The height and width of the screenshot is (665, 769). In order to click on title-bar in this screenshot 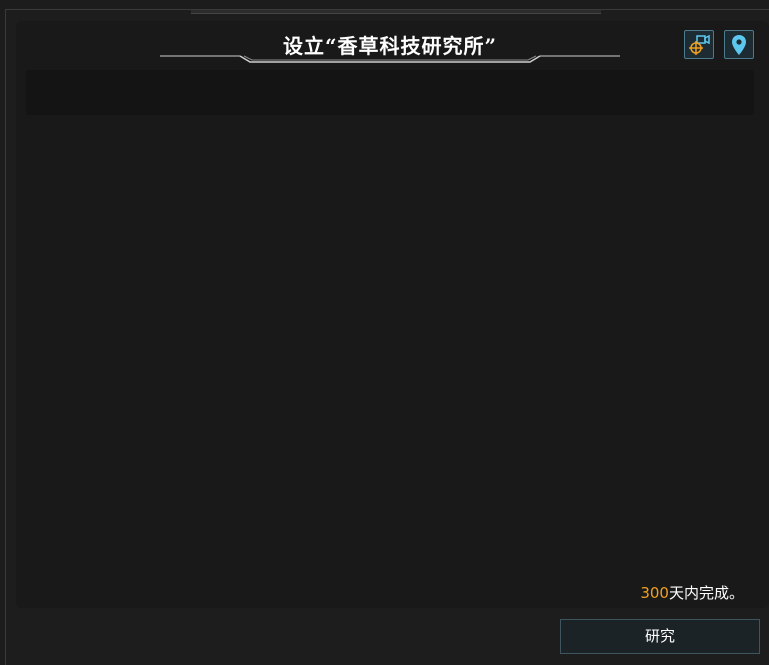, I will do `click(390, 92)`.